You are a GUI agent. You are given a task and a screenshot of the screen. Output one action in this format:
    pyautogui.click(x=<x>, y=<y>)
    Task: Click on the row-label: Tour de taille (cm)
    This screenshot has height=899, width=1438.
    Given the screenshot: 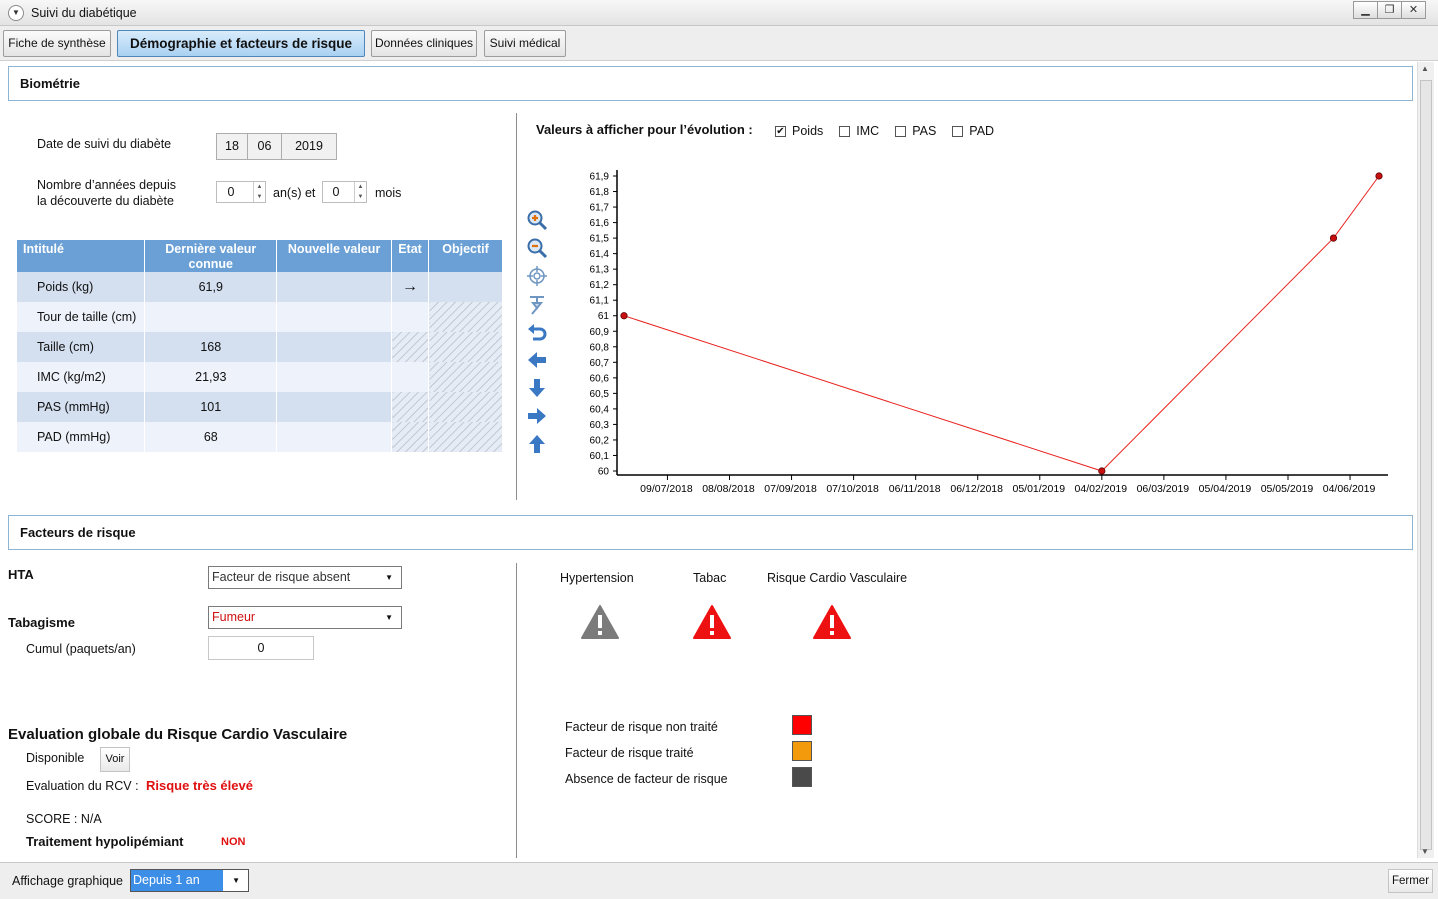 What is the action you would take?
    pyautogui.click(x=81, y=317)
    